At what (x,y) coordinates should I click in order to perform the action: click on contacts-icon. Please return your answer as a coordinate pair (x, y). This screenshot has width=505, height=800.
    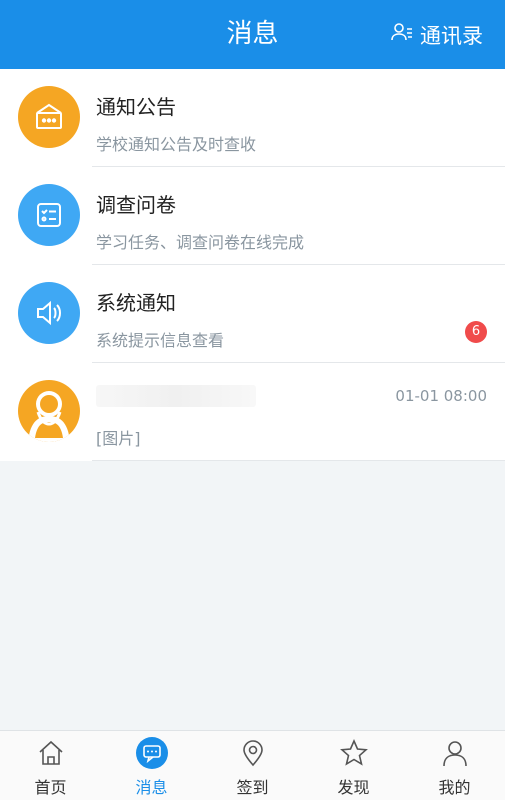
    Looking at the image, I should click on (402, 34).